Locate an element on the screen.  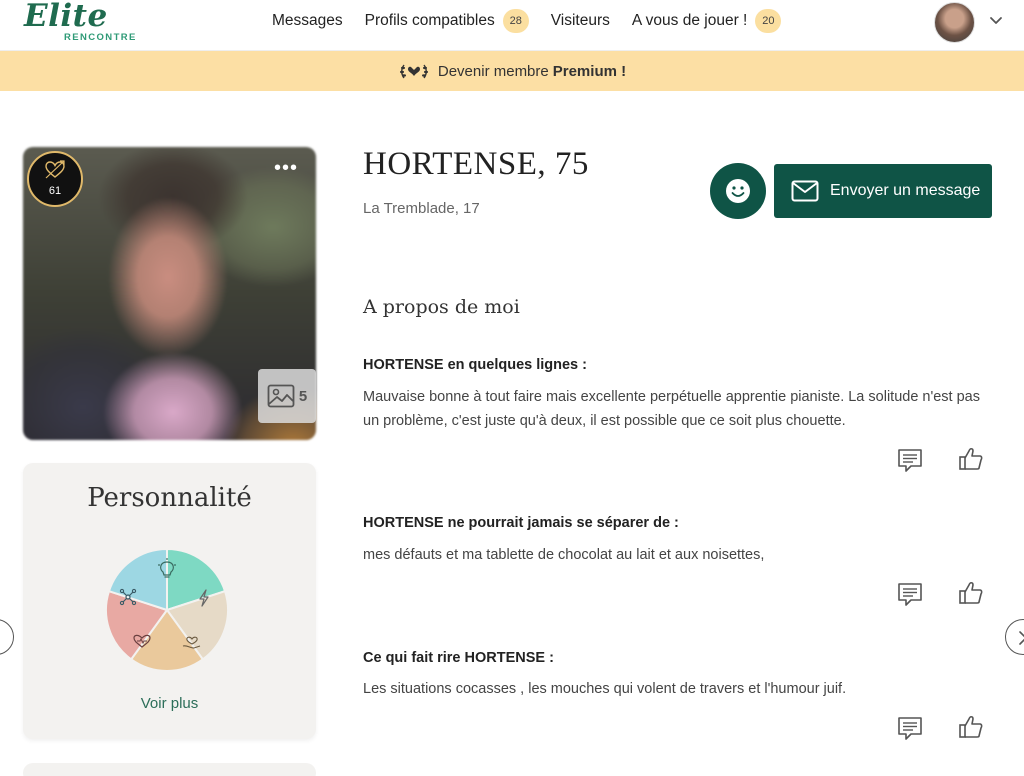
next-card is located at coordinates (169, 769).